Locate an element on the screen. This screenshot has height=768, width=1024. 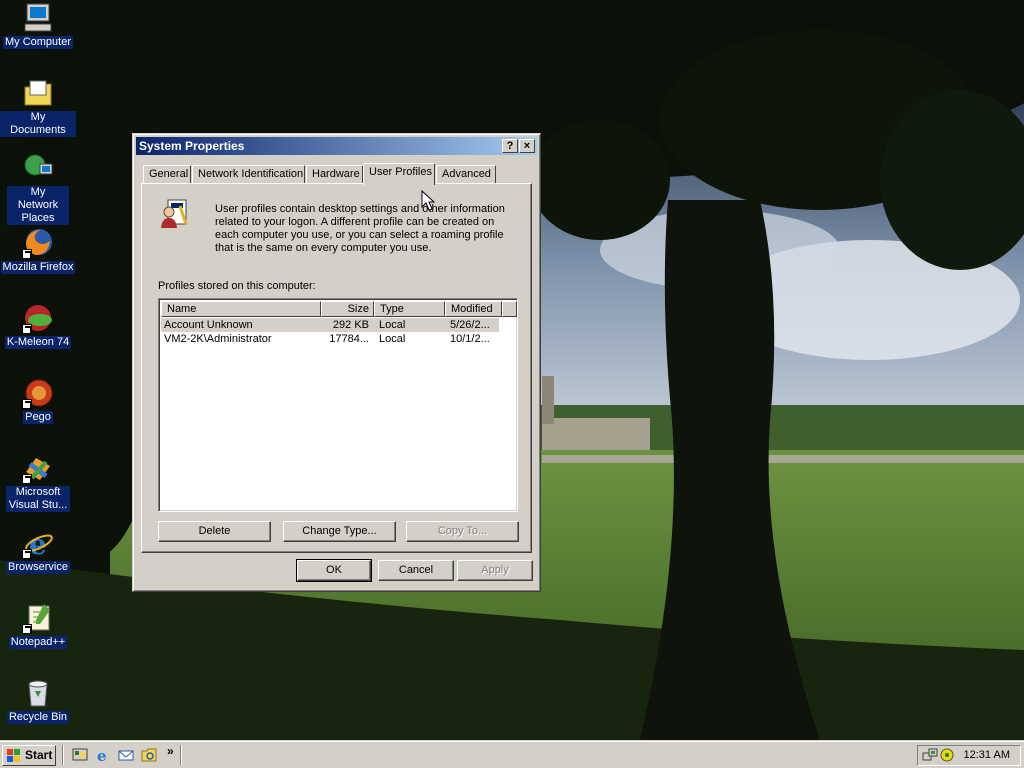
tab-user-profiles: User Profiles is located at coordinates (399, 174).